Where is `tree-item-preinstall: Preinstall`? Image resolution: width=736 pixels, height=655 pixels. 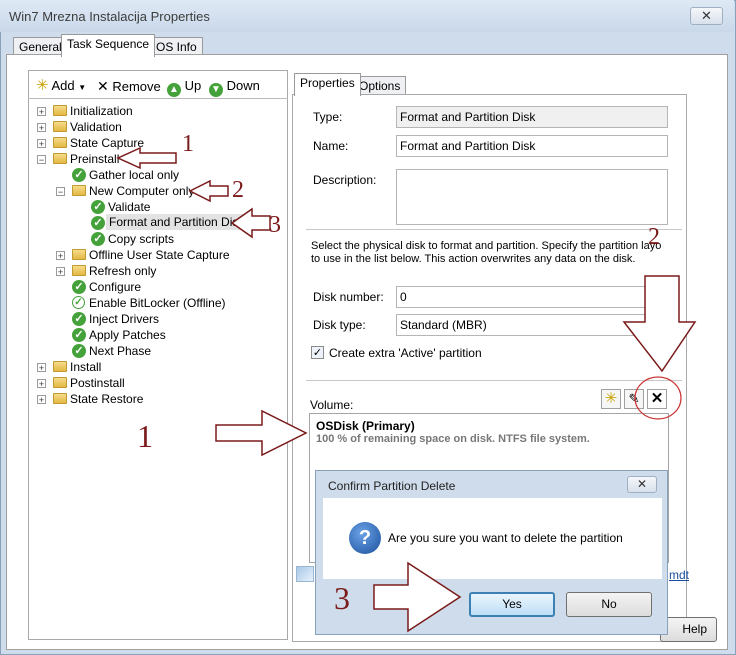 tree-item-preinstall: Preinstall is located at coordinates (94, 159).